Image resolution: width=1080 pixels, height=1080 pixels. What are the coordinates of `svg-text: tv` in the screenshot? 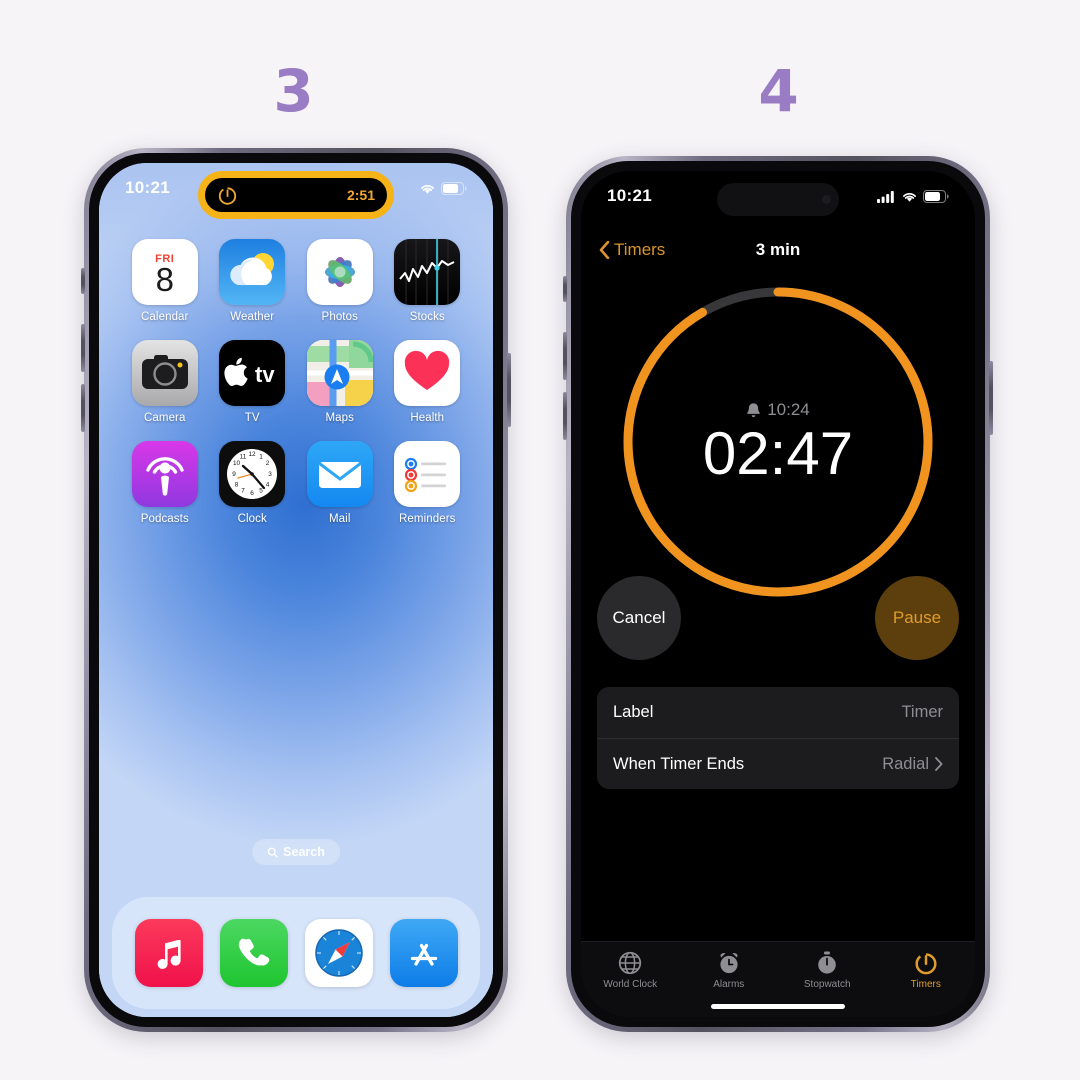 It's located at (265, 374).